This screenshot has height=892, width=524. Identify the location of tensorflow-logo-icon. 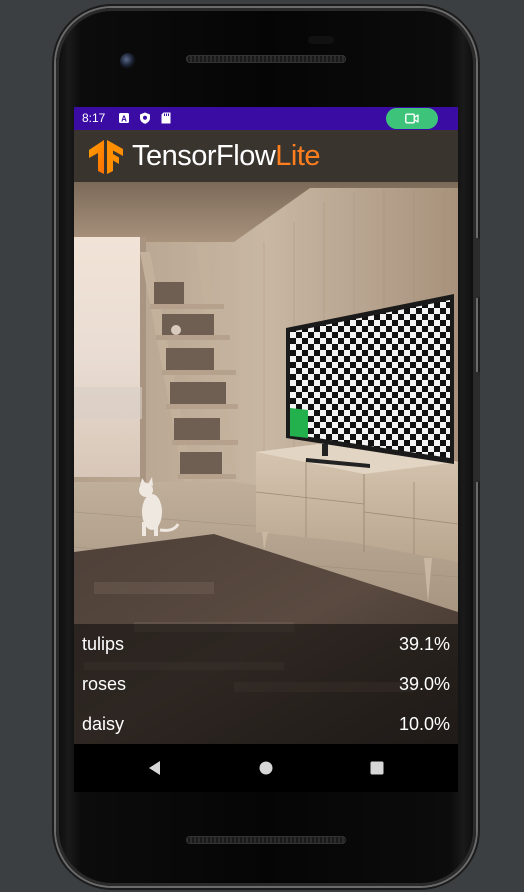
(106, 157).